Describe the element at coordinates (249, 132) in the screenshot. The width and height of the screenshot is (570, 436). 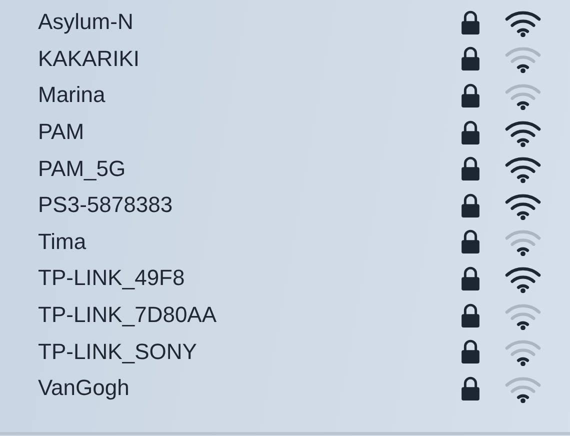
I see `network-name: PAM` at that location.